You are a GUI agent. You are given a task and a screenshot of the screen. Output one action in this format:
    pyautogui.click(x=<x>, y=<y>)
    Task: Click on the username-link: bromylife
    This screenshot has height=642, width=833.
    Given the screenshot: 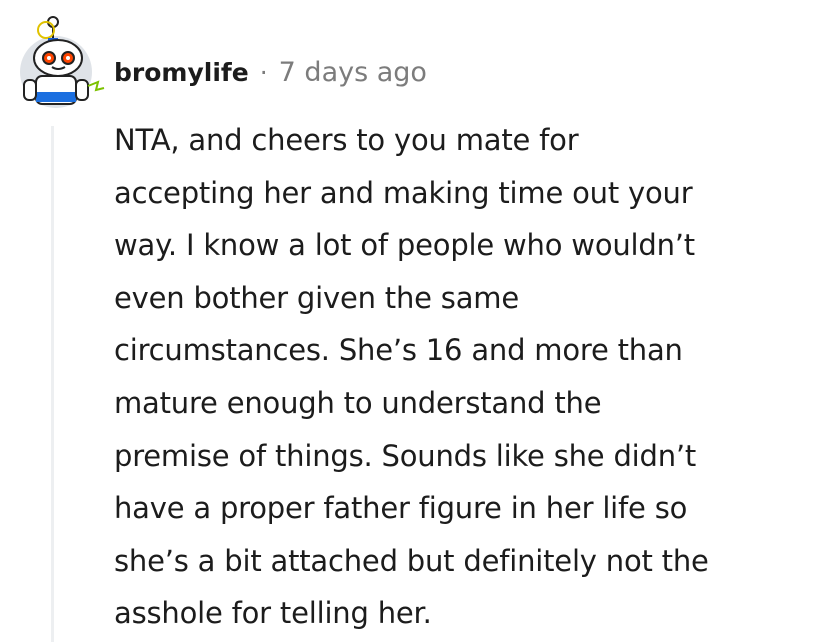 What is the action you would take?
    pyautogui.click(x=181, y=72)
    